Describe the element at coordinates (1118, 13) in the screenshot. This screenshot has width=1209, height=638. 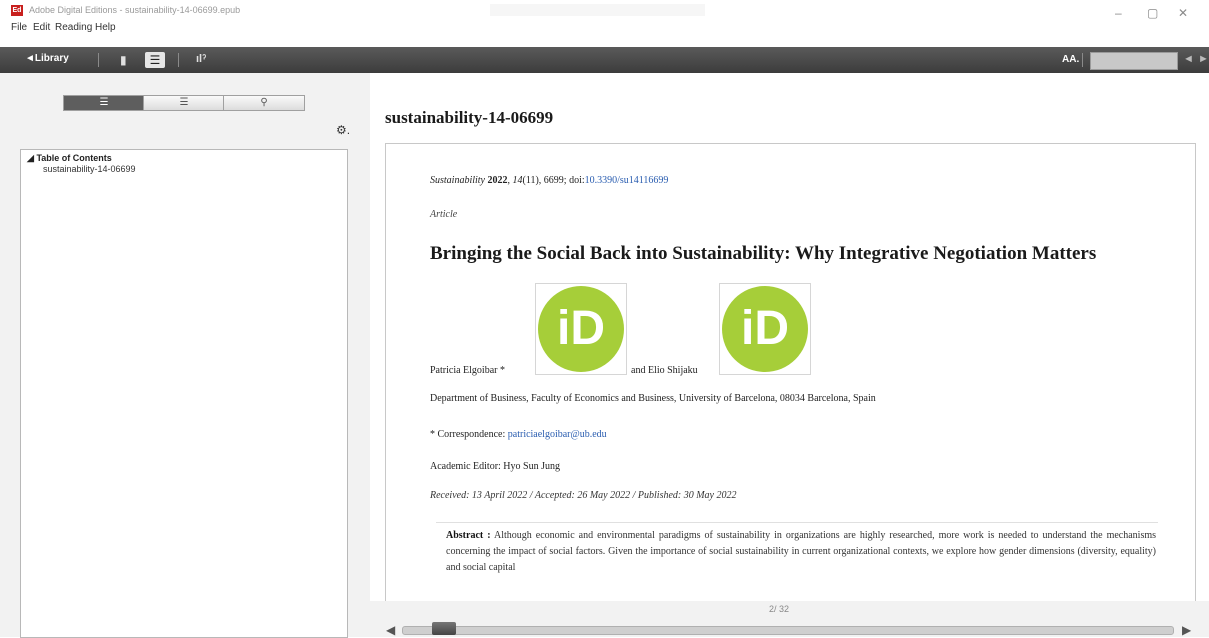
I see `minimize-button: –` at that location.